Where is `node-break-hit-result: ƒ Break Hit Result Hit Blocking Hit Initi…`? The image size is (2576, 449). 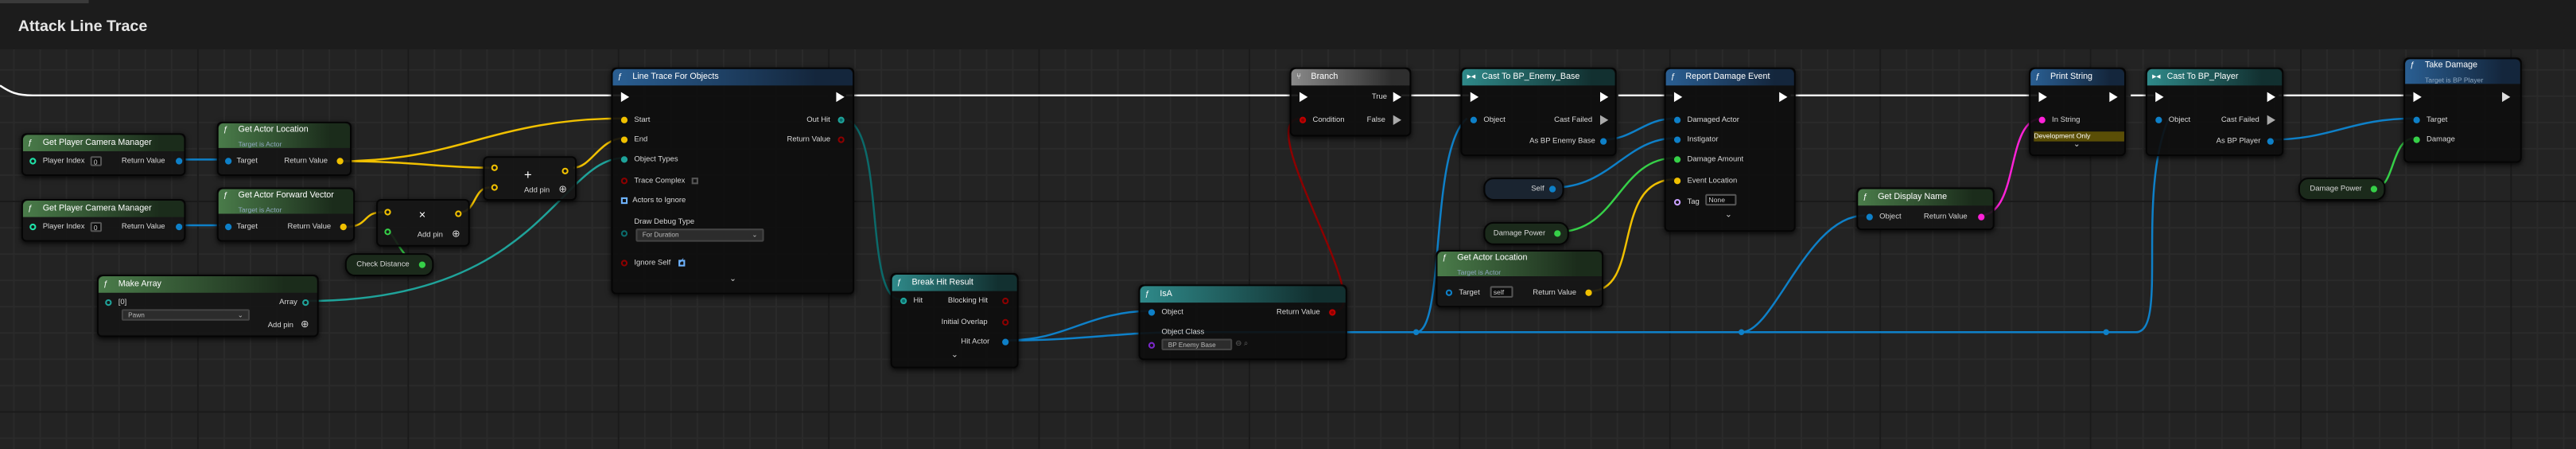 node-break-hit-result: ƒ Break Hit Result Hit Blocking Hit Initi… is located at coordinates (954, 320).